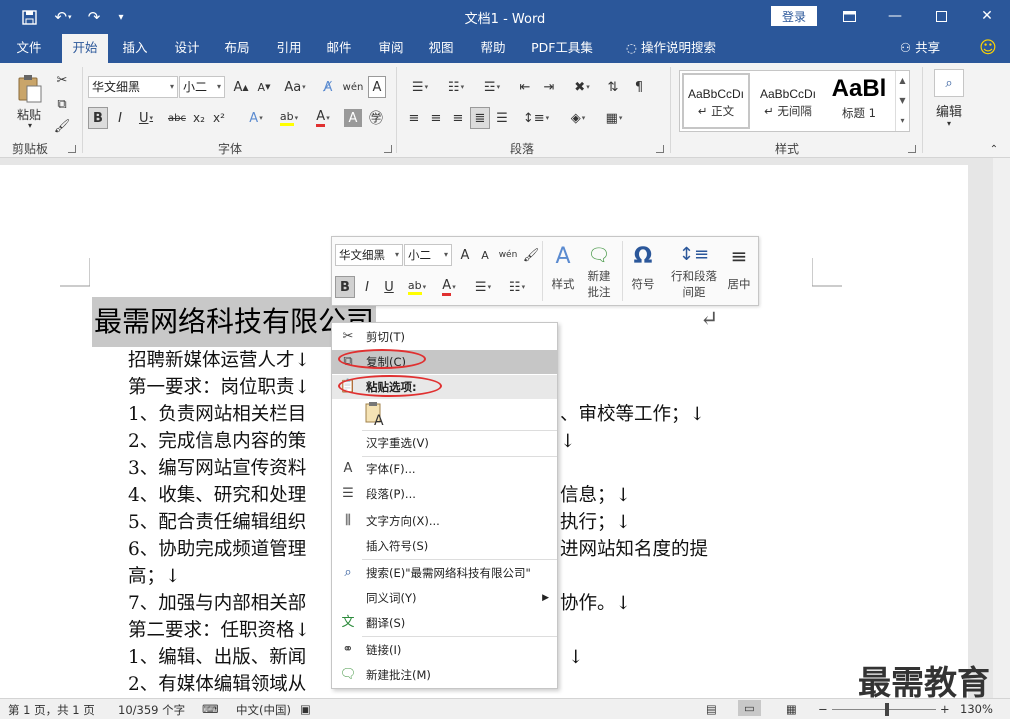 The width and height of the screenshot is (1010, 719). What do you see at coordinates (420, 87) in the screenshot?
I see `bullets-icon: ☰ ▾` at bounding box center [420, 87].